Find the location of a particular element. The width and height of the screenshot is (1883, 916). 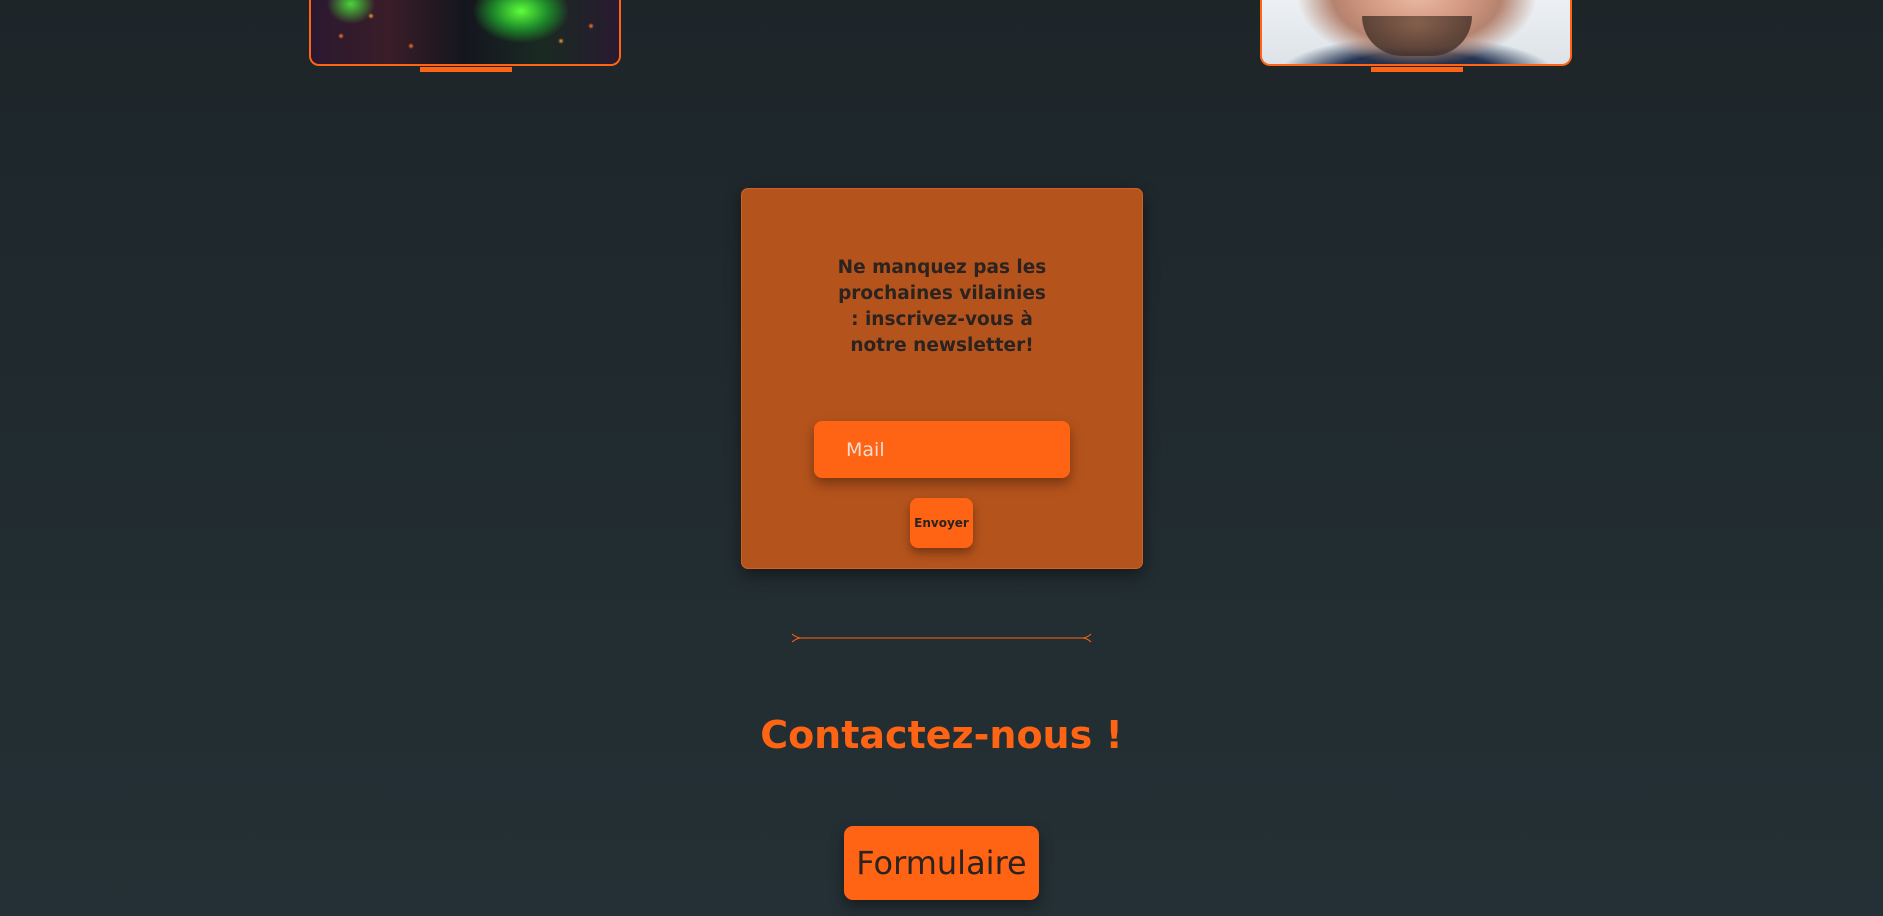

contact-title: Contactez-nous ! is located at coordinates (941, 735).